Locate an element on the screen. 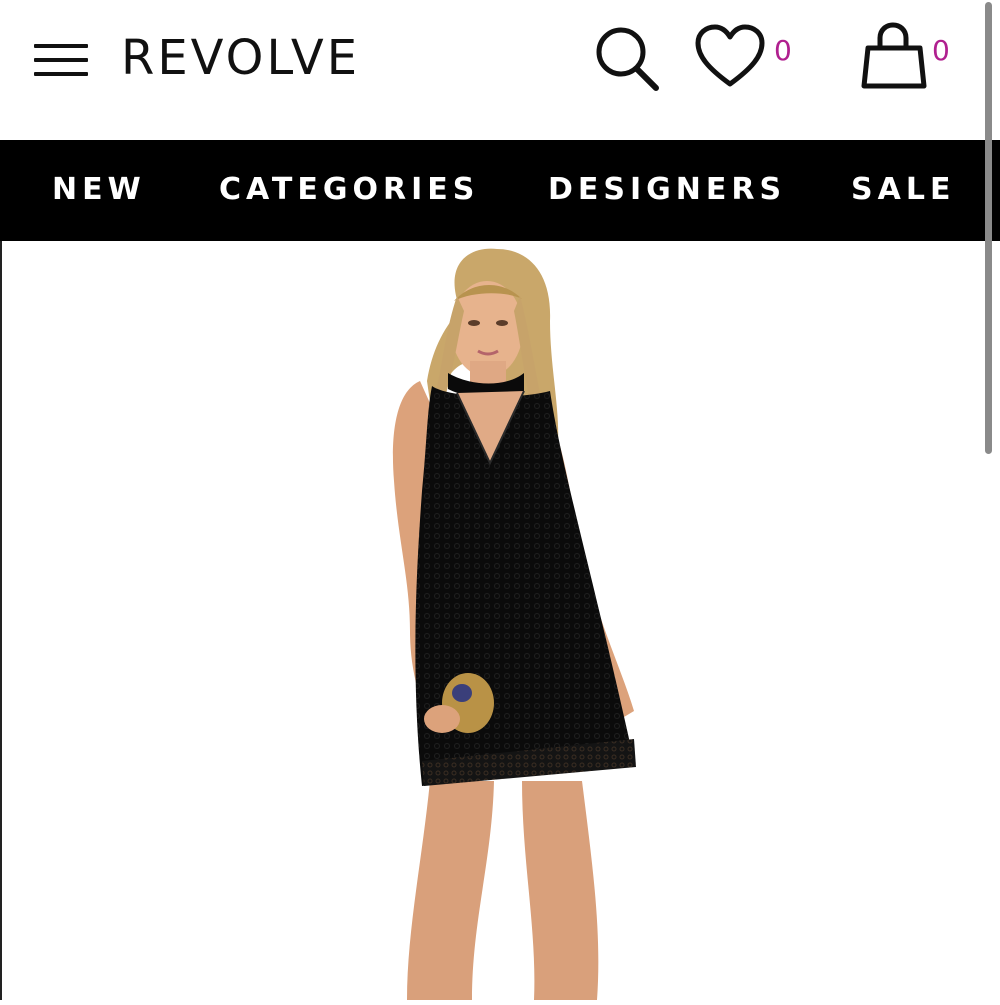 The image size is (1000, 1005). scrollbar is located at coordinates (988, 228).